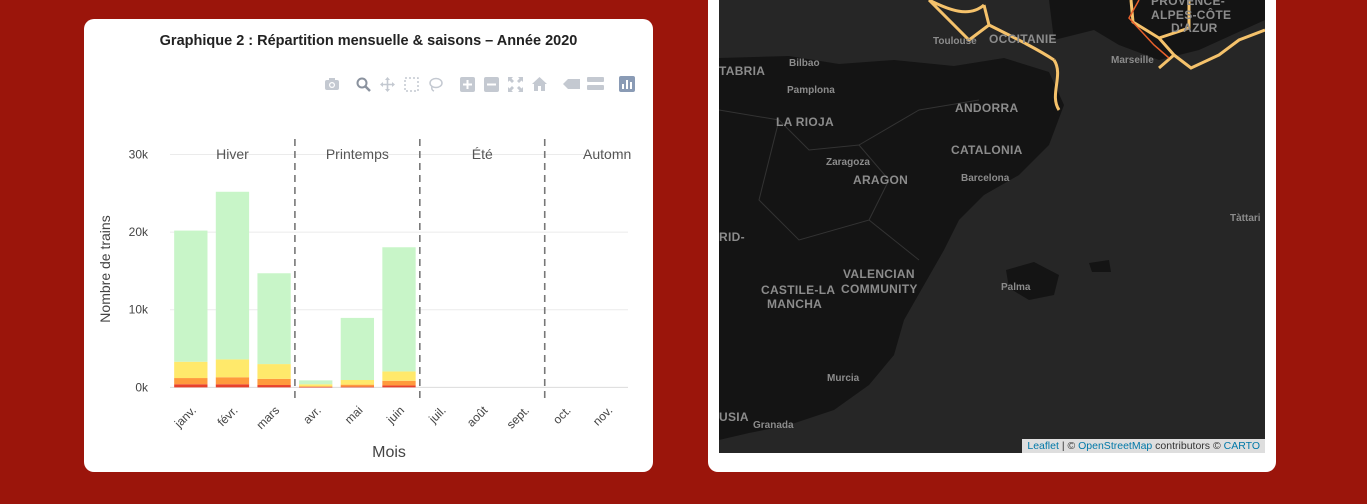 This screenshot has height=504, width=1367. What do you see at coordinates (387, 84) in the screenshot?
I see `pan-icon` at bounding box center [387, 84].